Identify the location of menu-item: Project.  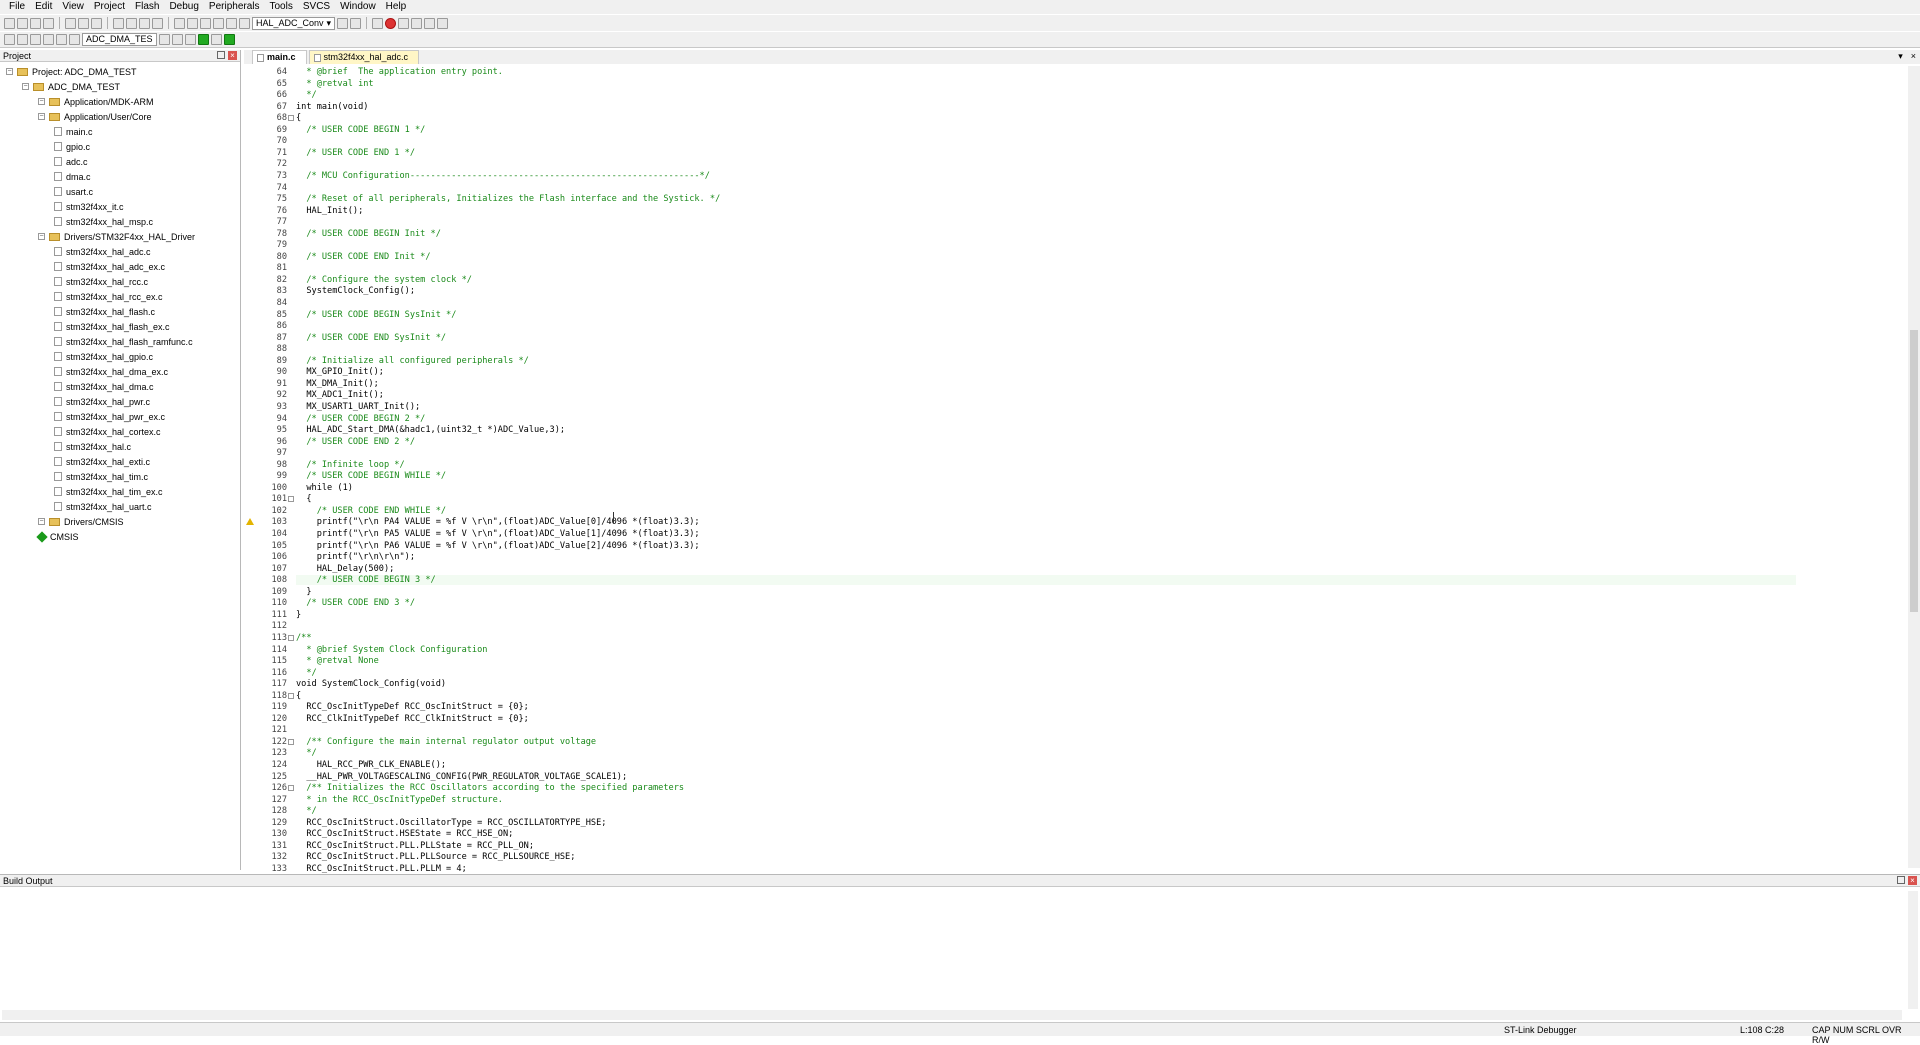
(109, 7).